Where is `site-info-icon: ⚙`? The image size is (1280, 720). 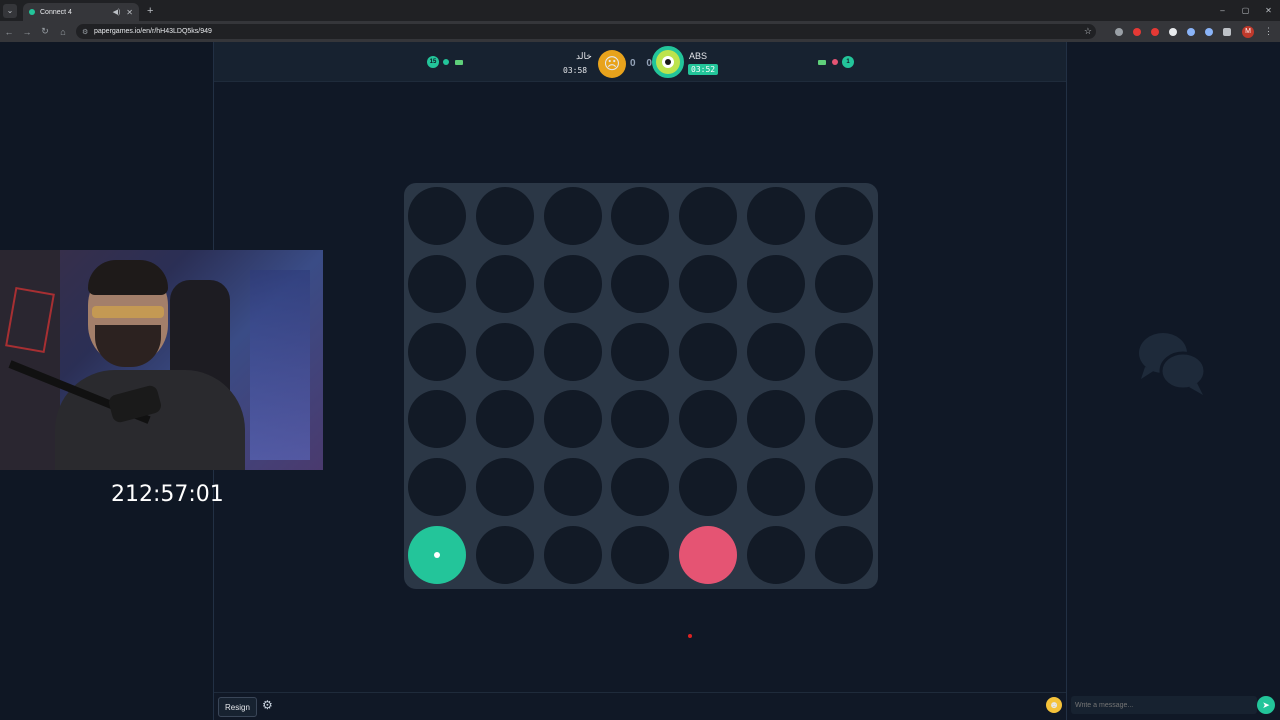
site-info-icon: ⚙ is located at coordinates (86, 32).